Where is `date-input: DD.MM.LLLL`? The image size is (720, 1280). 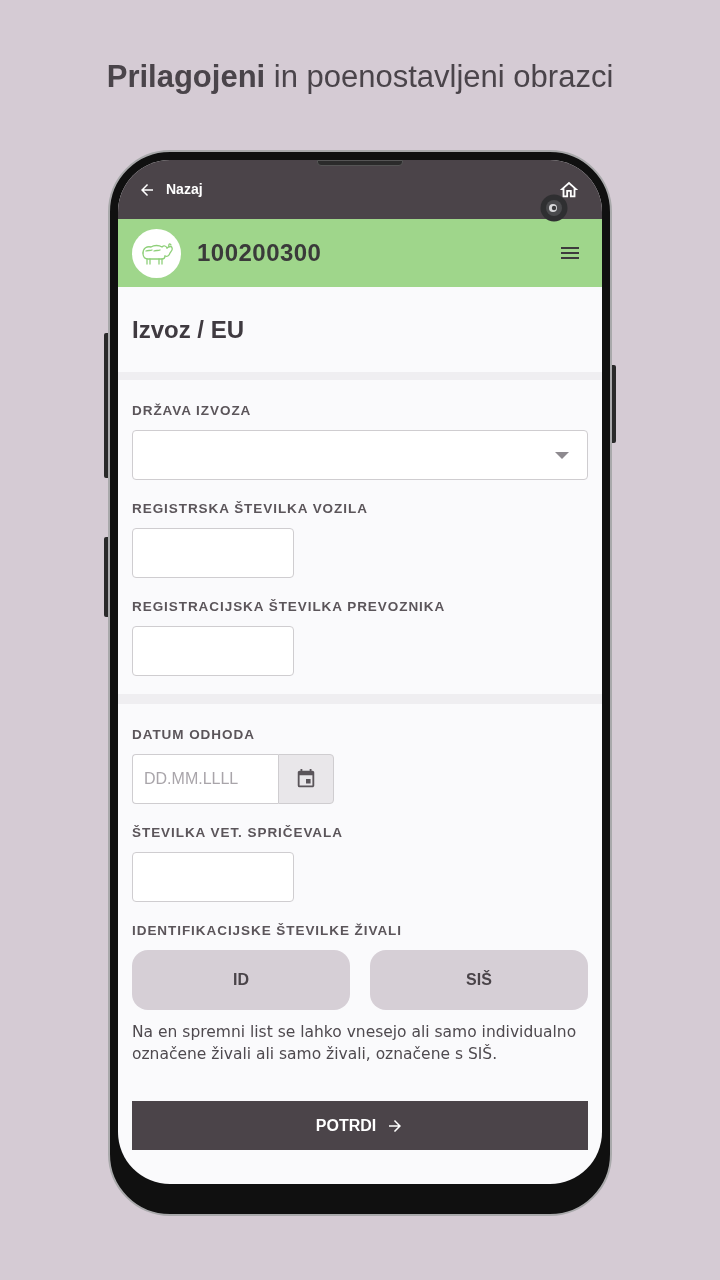 date-input: DD.MM.LLLL is located at coordinates (205, 779).